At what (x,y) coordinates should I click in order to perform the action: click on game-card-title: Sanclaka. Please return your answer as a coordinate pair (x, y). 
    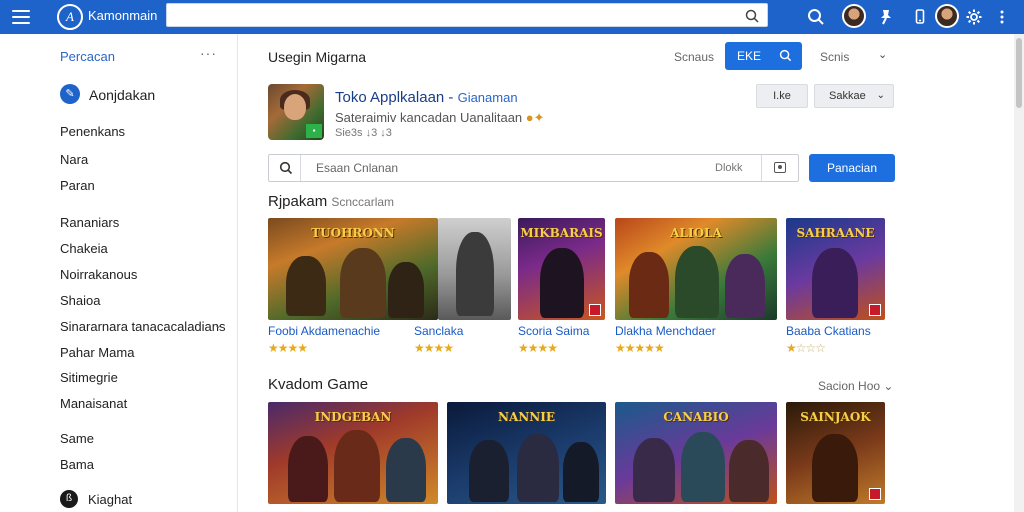
    Looking at the image, I should click on (438, 331).